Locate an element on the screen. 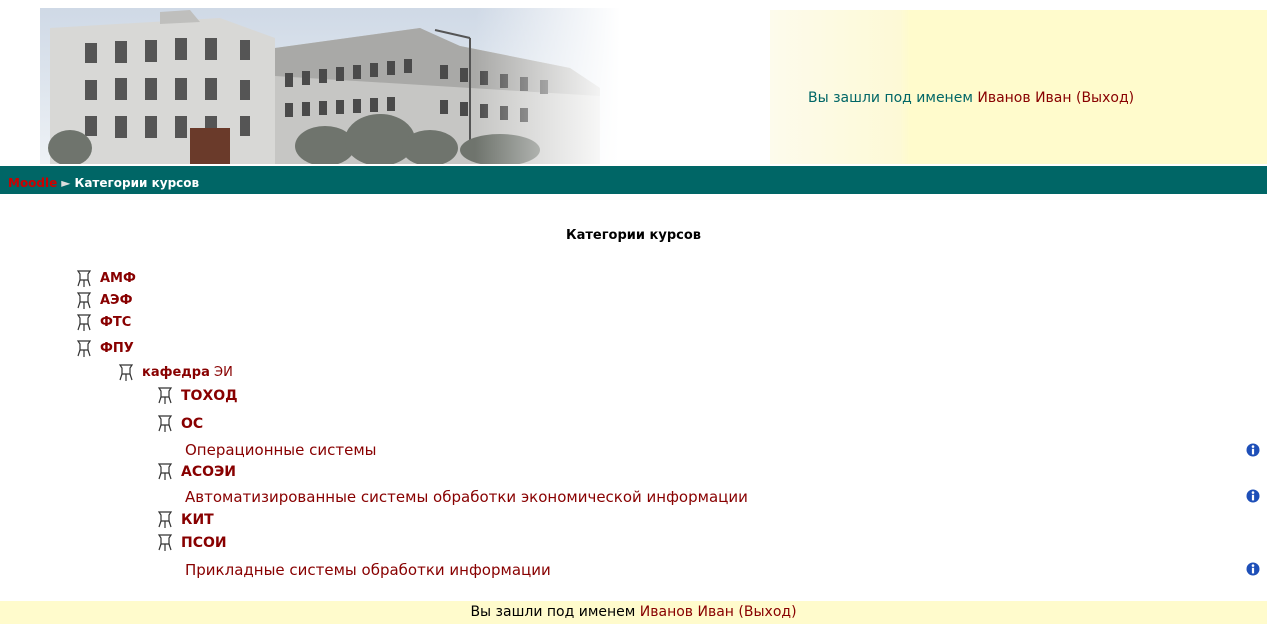  category-item-os: ОС is located at coordinates (180, 424).